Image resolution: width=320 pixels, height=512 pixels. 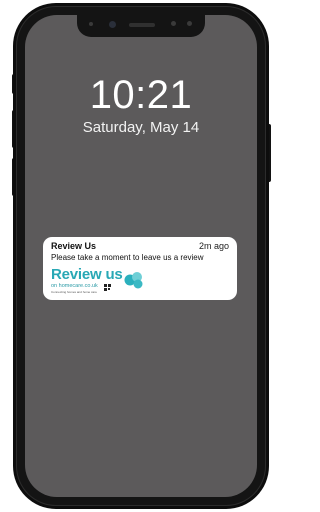 What do you see at coordinates (91, 24) in the screenshot?
I see `proximity-sensor-icon` at bounding box center [91, 24].